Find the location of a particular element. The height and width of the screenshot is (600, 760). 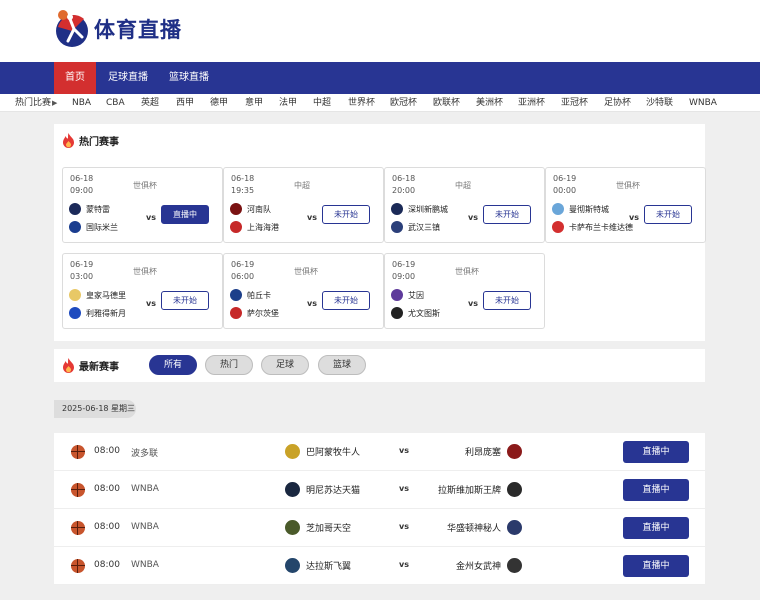

home-team: 深圳新鹏城 is located at coordinates (419, 209).